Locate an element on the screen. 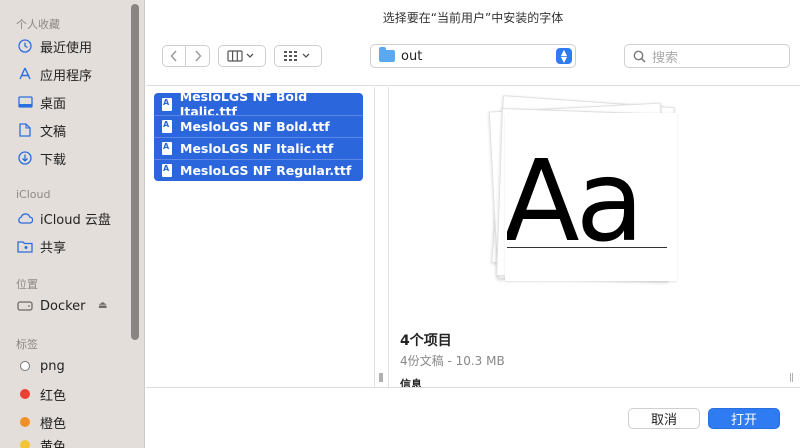 This screenshot has height=448, width=800. font-preview-glyph: Aa is located at coordinates (585, 202).